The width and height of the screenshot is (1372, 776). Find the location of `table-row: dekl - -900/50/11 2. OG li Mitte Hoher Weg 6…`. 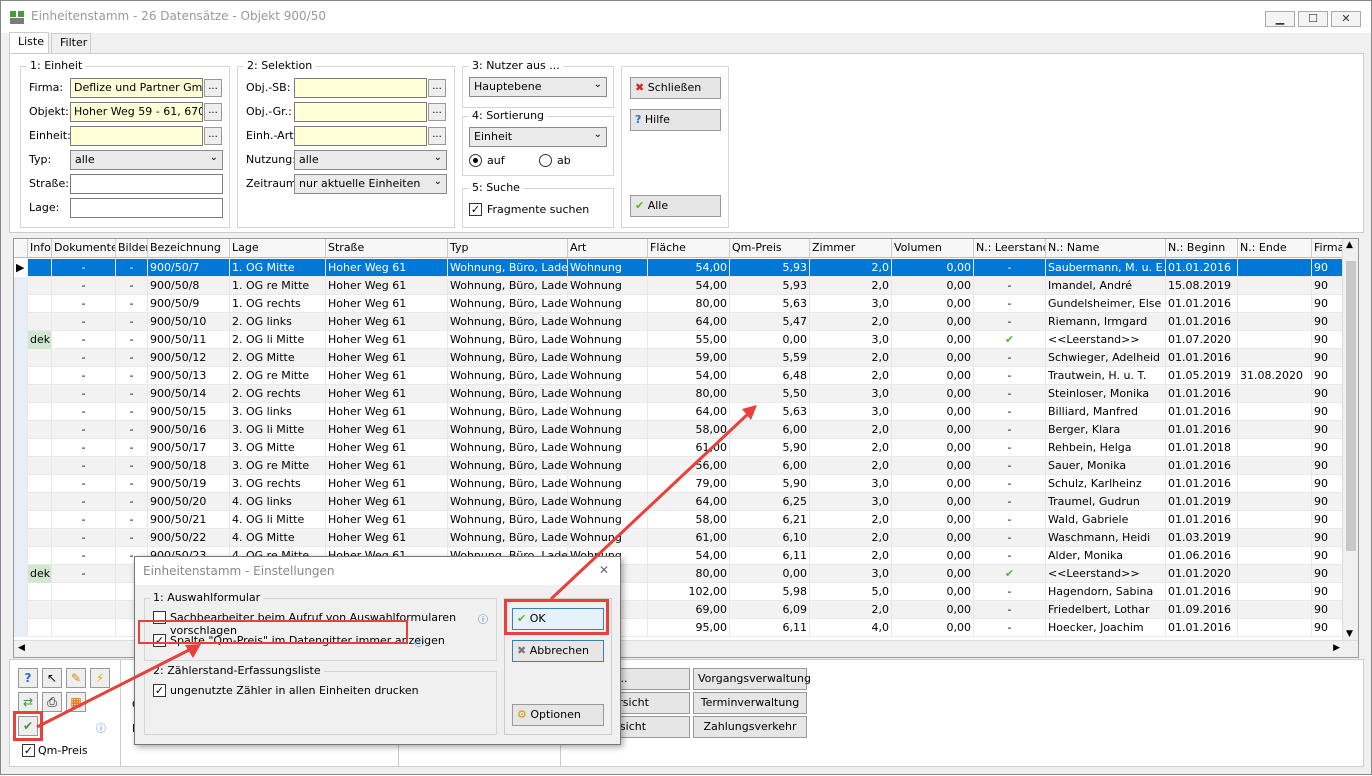

table-row: dekl - -900/50/11 2. OG li Mitte Hoher Weg 6… is located at coordinates (683, 340).